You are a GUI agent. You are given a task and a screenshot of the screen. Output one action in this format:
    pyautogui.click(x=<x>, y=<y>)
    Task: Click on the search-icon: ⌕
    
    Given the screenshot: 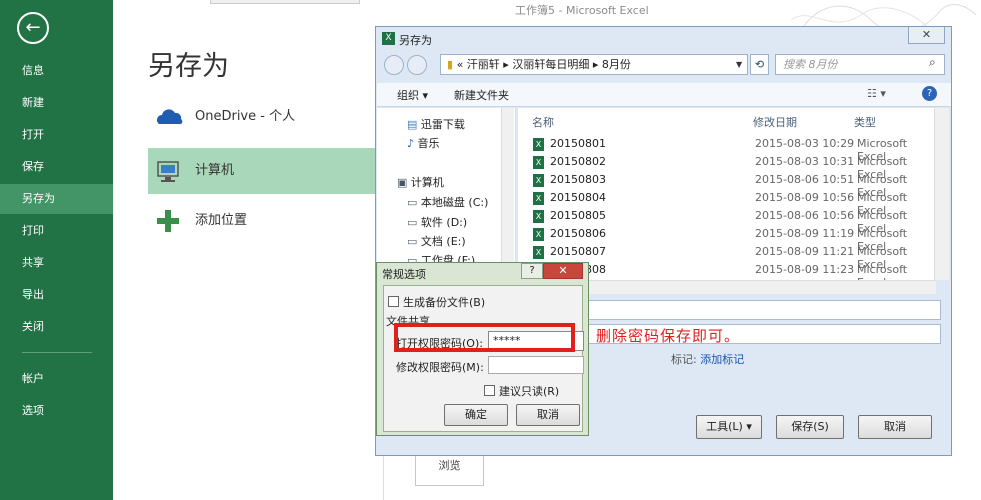 What is the action you would take?
    pyautogui.click(x=932, y=62)
    